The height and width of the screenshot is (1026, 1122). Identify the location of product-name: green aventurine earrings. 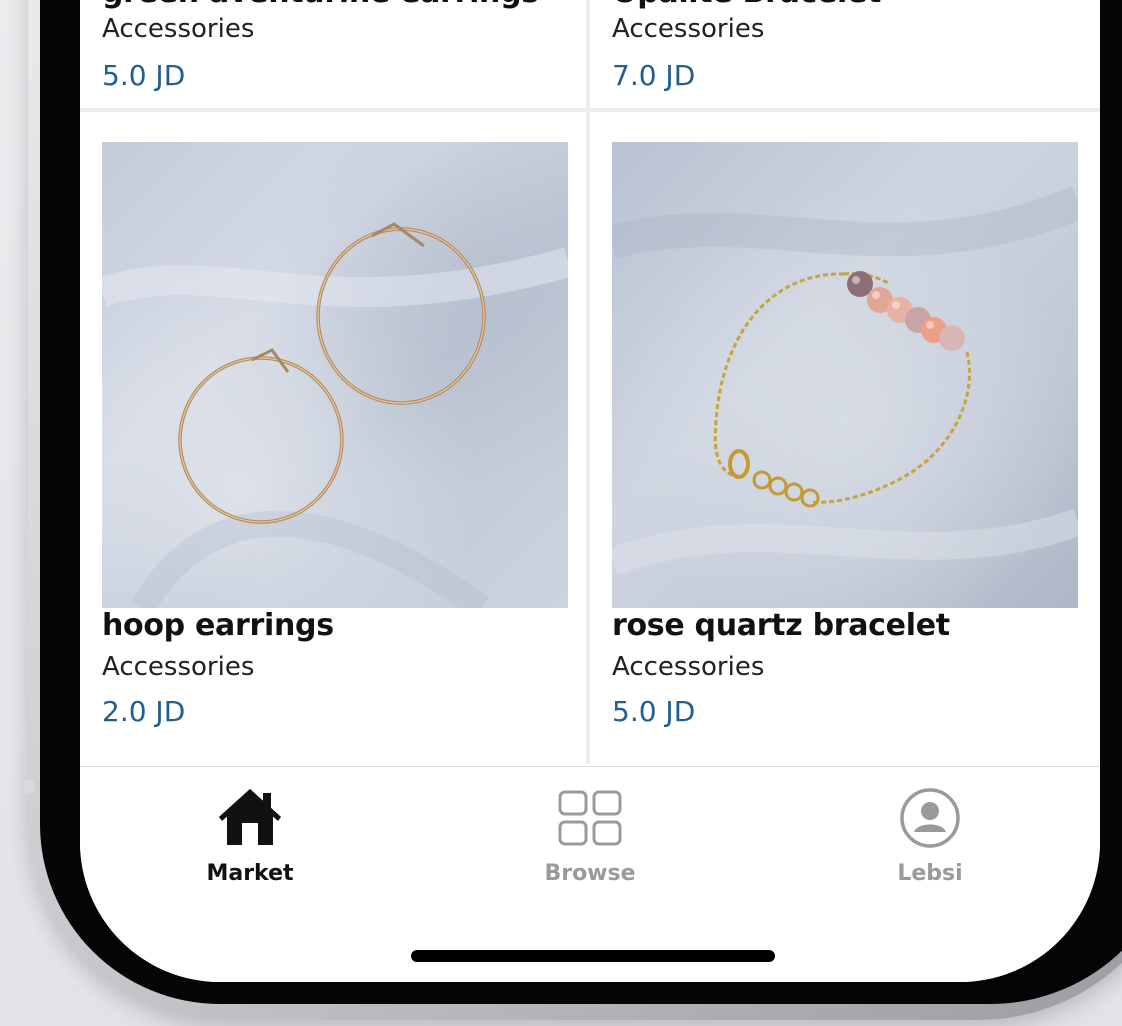
(320, 5).